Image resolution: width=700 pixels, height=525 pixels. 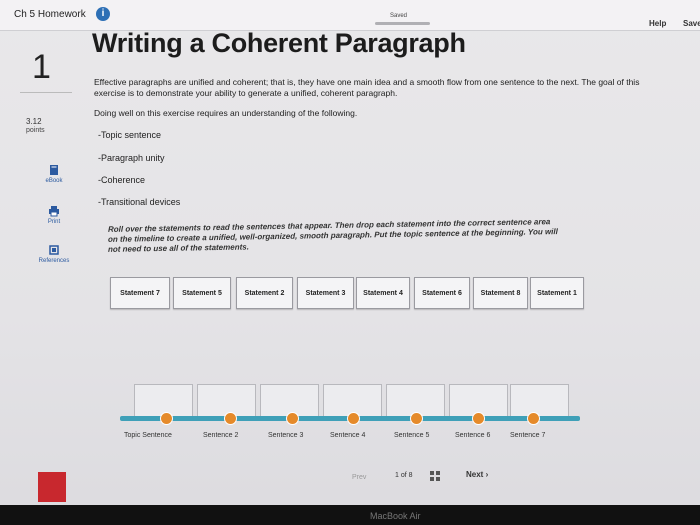 I want to click on publisher-logo, so click(x=52, y=487).